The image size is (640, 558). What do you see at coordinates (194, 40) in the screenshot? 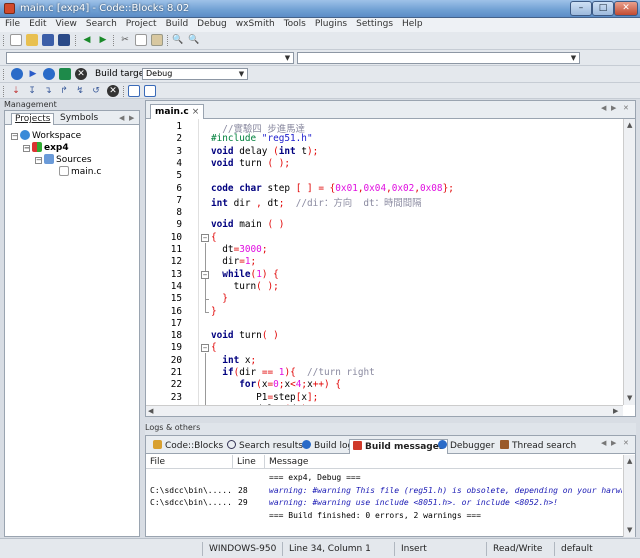
I see `replace-icon: 🔍` at bounding box center [194, 40].